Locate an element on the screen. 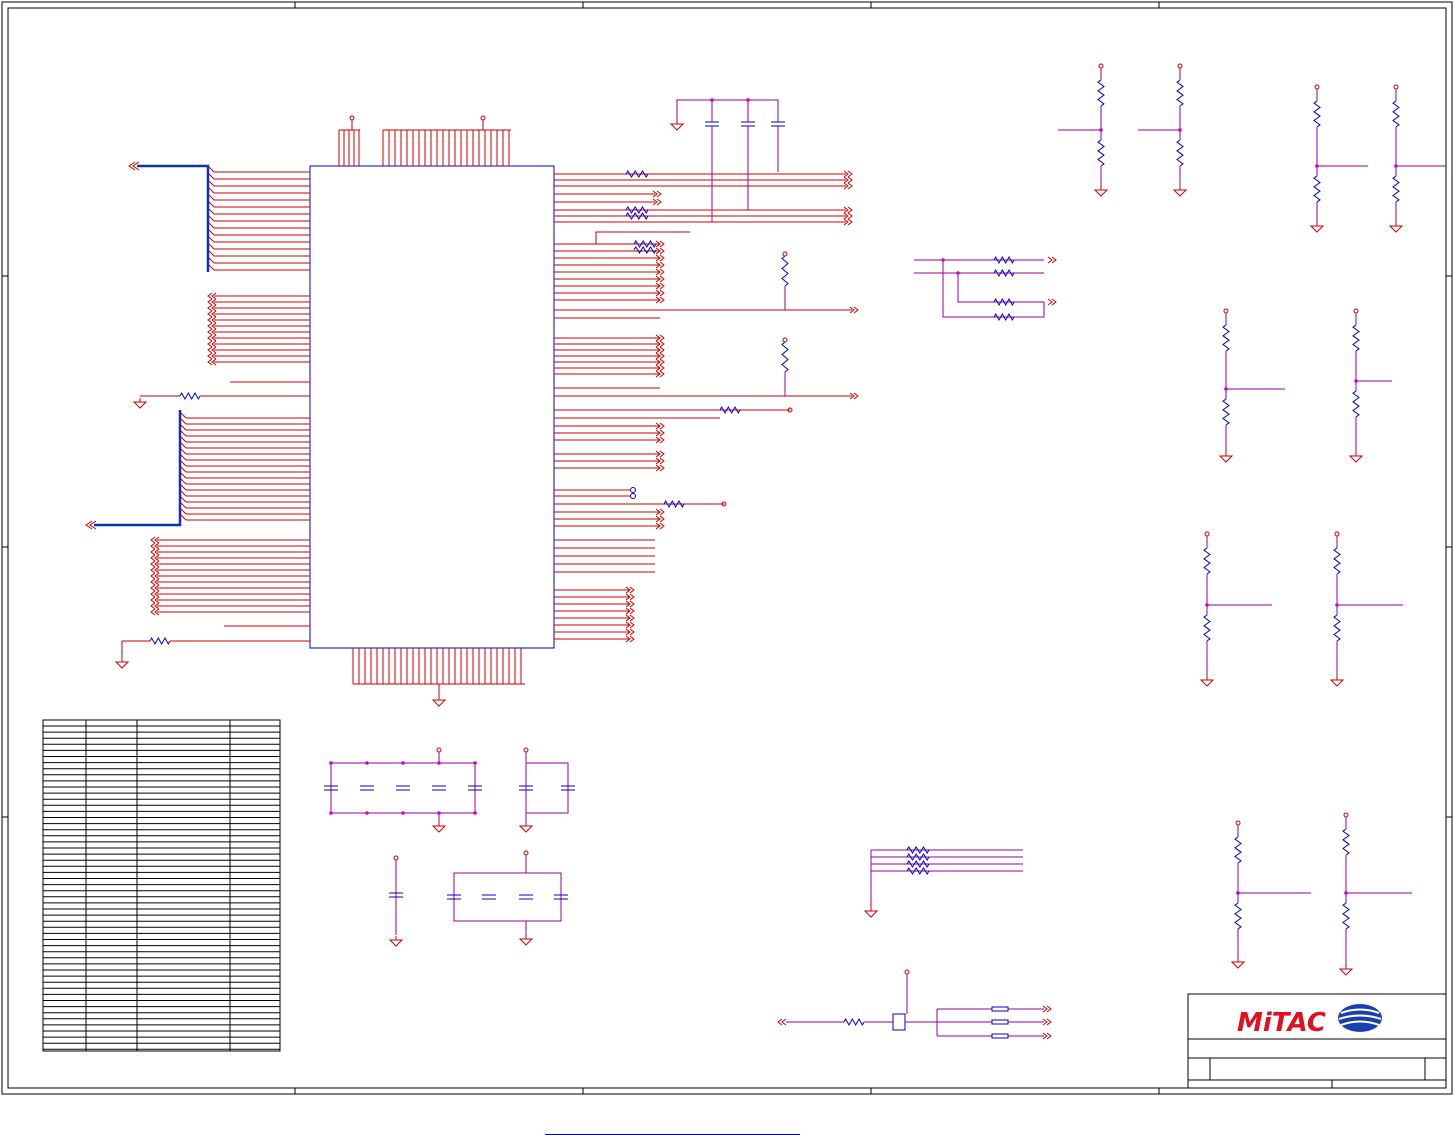  ic-bottom-pins is located at coordinates (438, 672).